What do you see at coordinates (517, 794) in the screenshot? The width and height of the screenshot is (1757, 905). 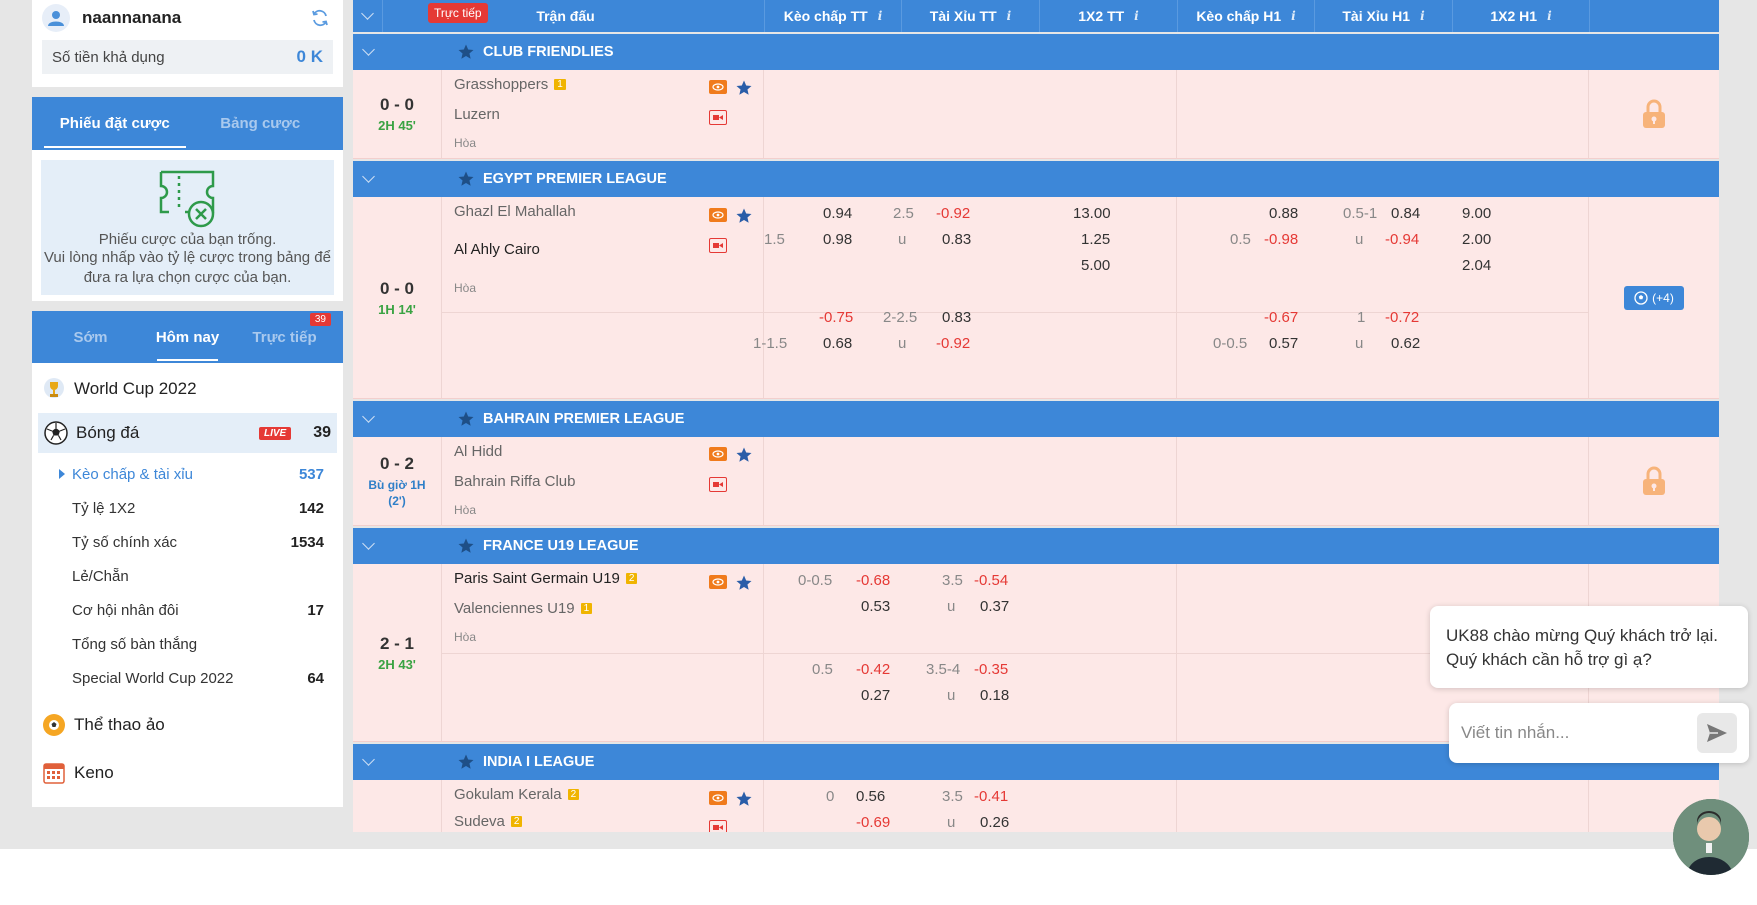 I see `home-team: Gokulam Kerala 2` at bounding box center [517, 794].